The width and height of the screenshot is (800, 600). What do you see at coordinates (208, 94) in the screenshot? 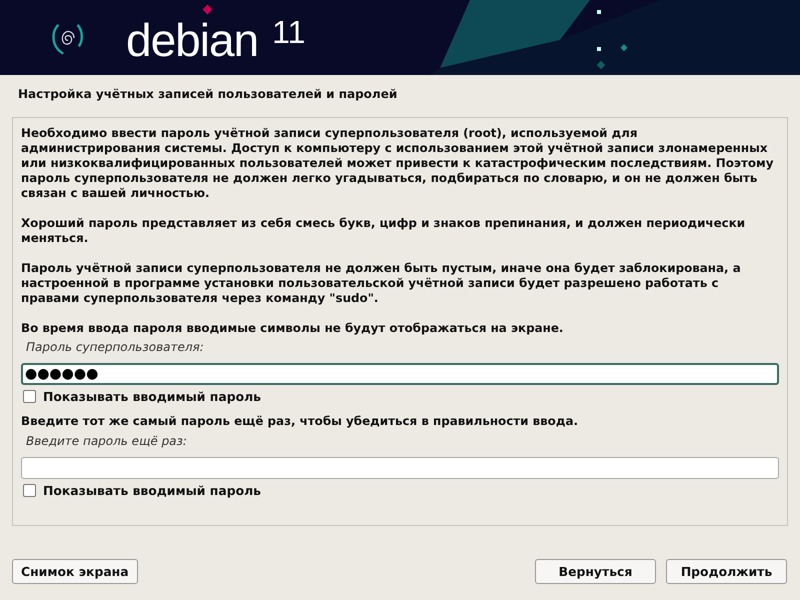
I see `page-title: Настройка учётных записей пользователей и паролей` at bounding box center [208, 94].